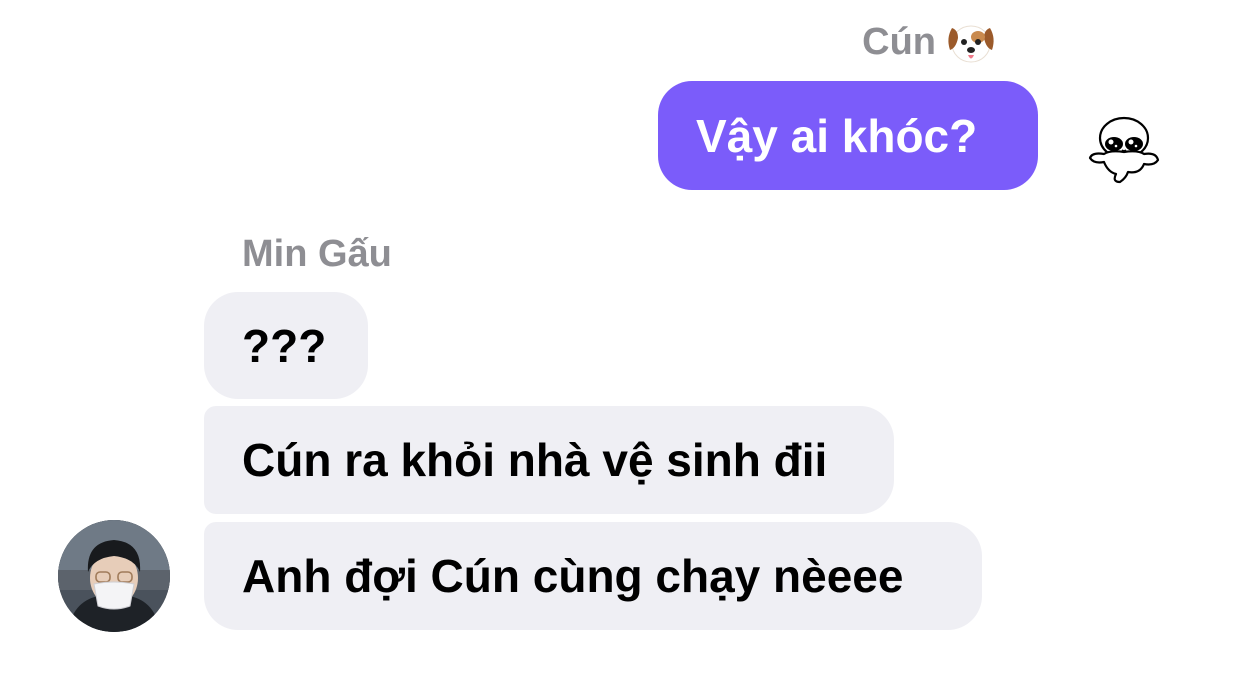  What do you see at coordinates (1125, 150) in the screenshot?
I see `cartoon-sticker-icon` at bounding box center [1125, 150].